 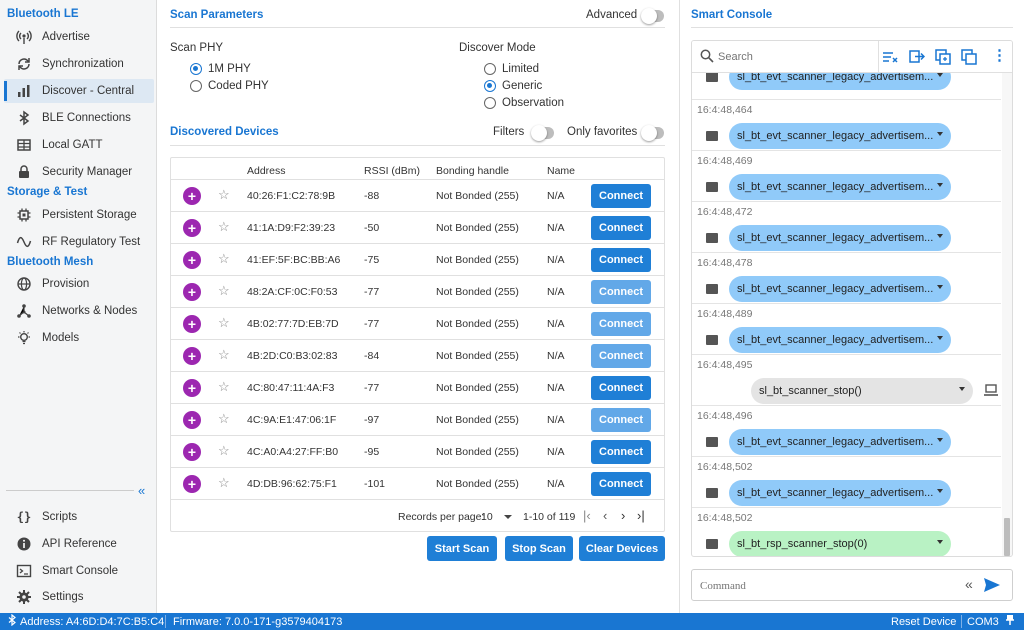 What do you see at coordinates (79, 571) in the screenshot?
I see `sidebar-item-smart-console: Smart Console` at bounding box center [79, 571].